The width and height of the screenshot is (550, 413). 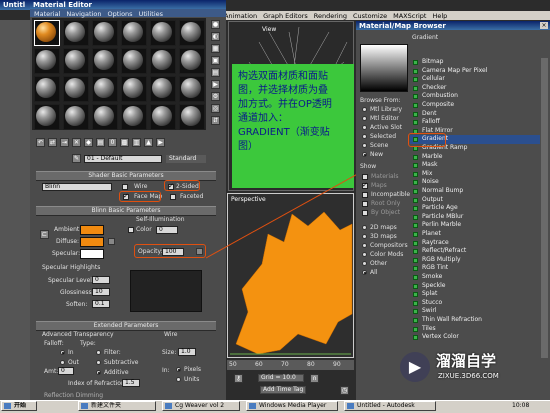 What do you see at coordinates (365, 185) in the screenshot?
I see `show-maps-checkbox` at bounding box center [365, 185].